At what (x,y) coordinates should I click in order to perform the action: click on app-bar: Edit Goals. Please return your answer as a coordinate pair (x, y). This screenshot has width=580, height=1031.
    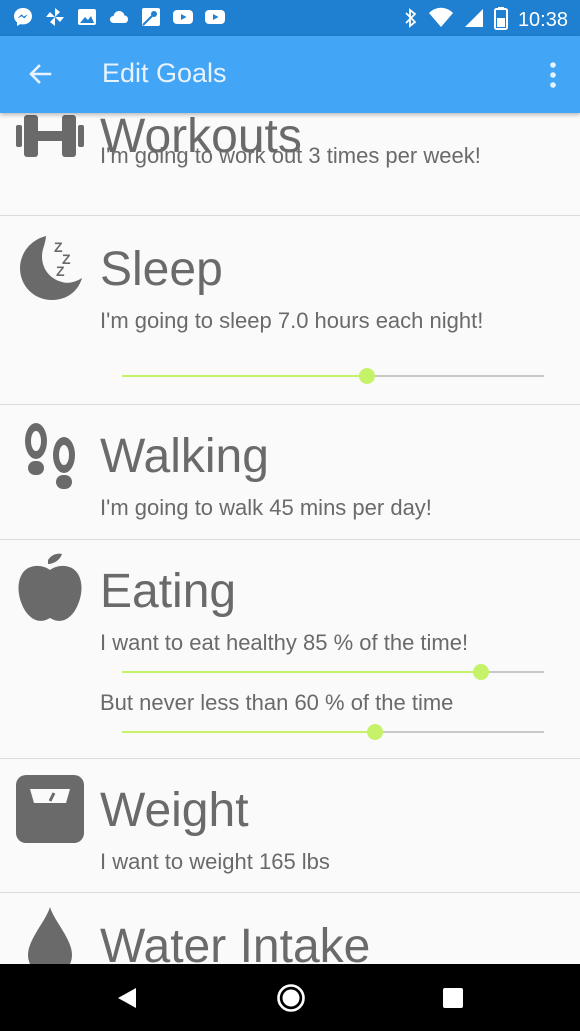
    Looking at the image, I should click on (290, 74).